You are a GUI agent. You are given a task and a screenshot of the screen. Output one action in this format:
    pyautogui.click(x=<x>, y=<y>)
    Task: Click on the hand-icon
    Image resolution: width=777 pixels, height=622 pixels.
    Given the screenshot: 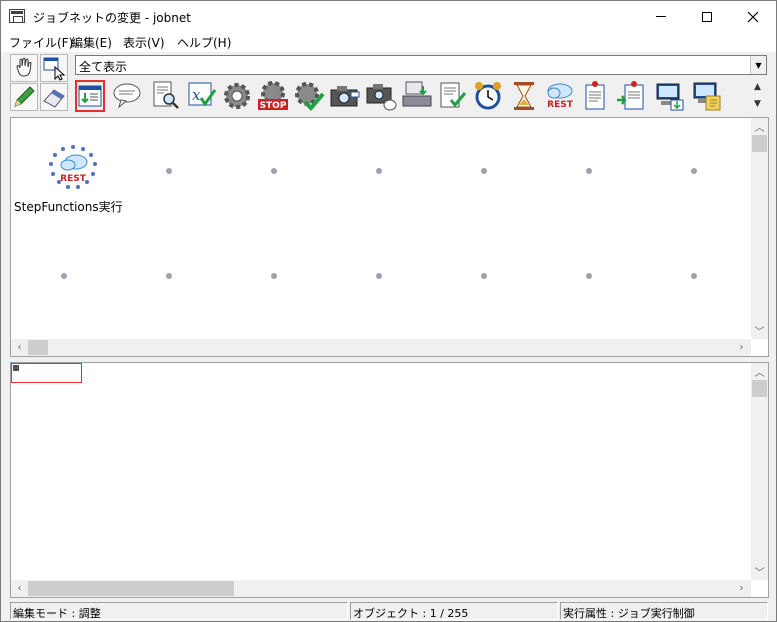 What is the action you would take?
    pyautogui.click(x=24, y=67)
    